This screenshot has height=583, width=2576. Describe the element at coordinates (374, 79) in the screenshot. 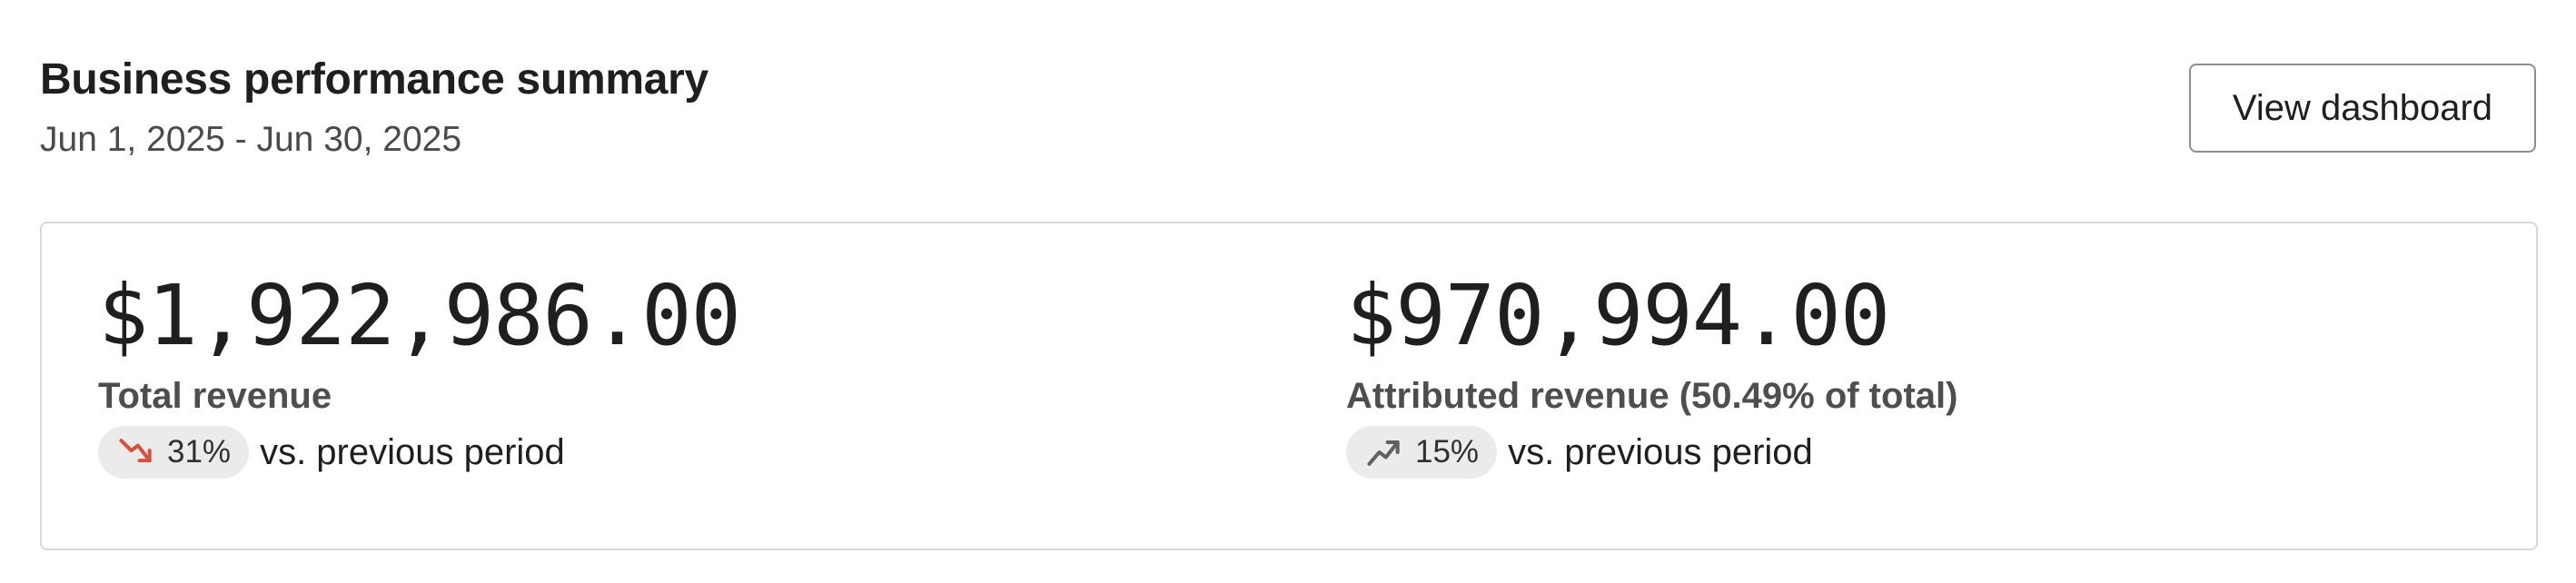

I see `page-title: Business performance summary` at that location.